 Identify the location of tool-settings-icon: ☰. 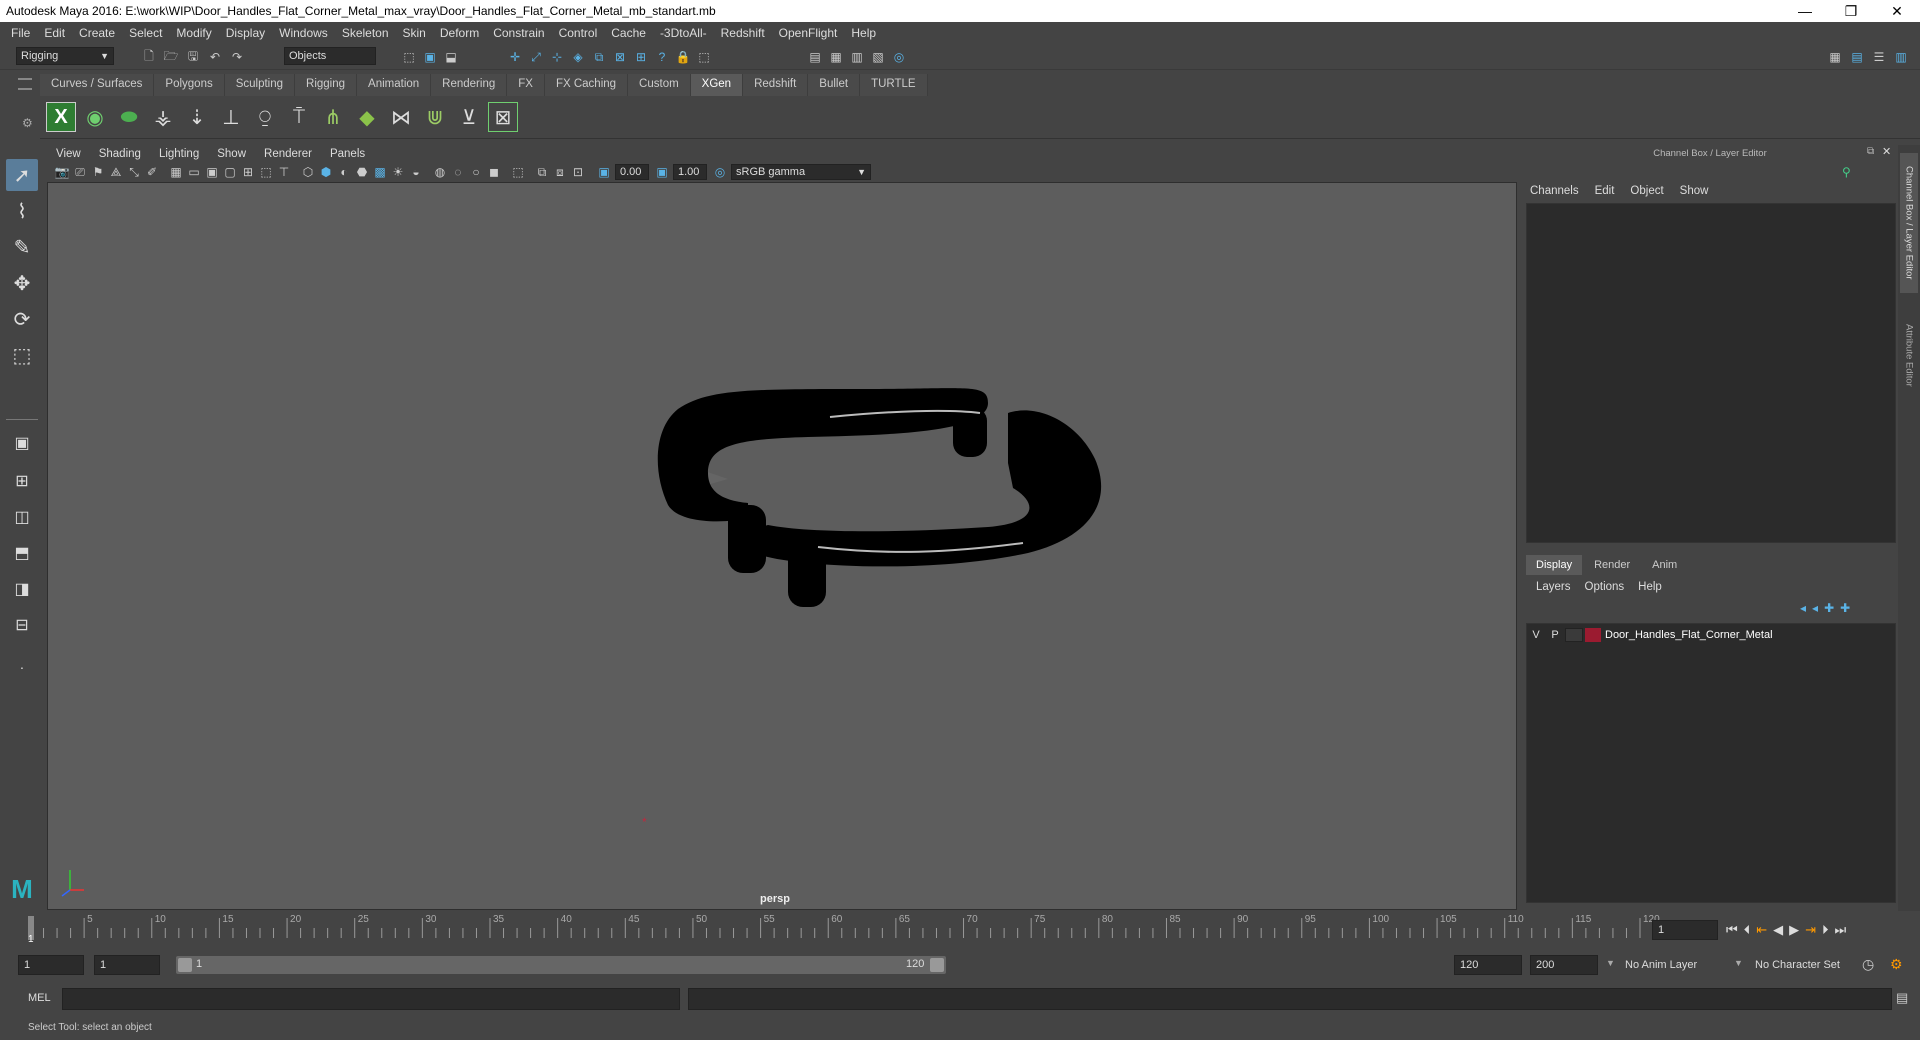
(1879, 57).